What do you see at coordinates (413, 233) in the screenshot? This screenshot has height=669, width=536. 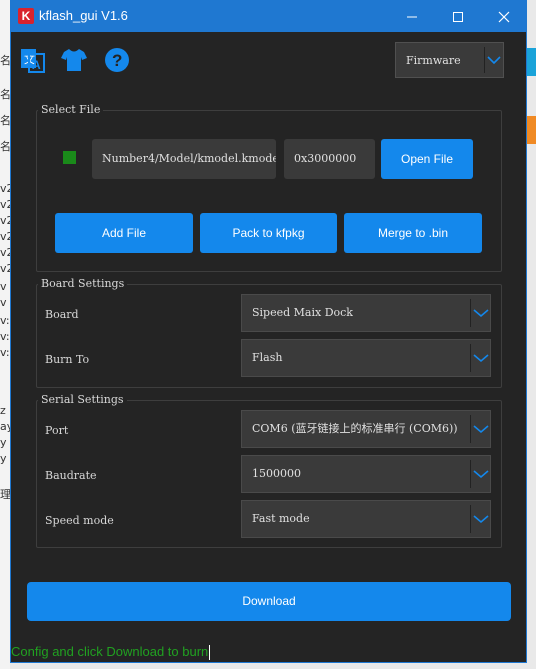 I see `merge-bin-button: Merge to .bin` at bounding box center [413, 233].